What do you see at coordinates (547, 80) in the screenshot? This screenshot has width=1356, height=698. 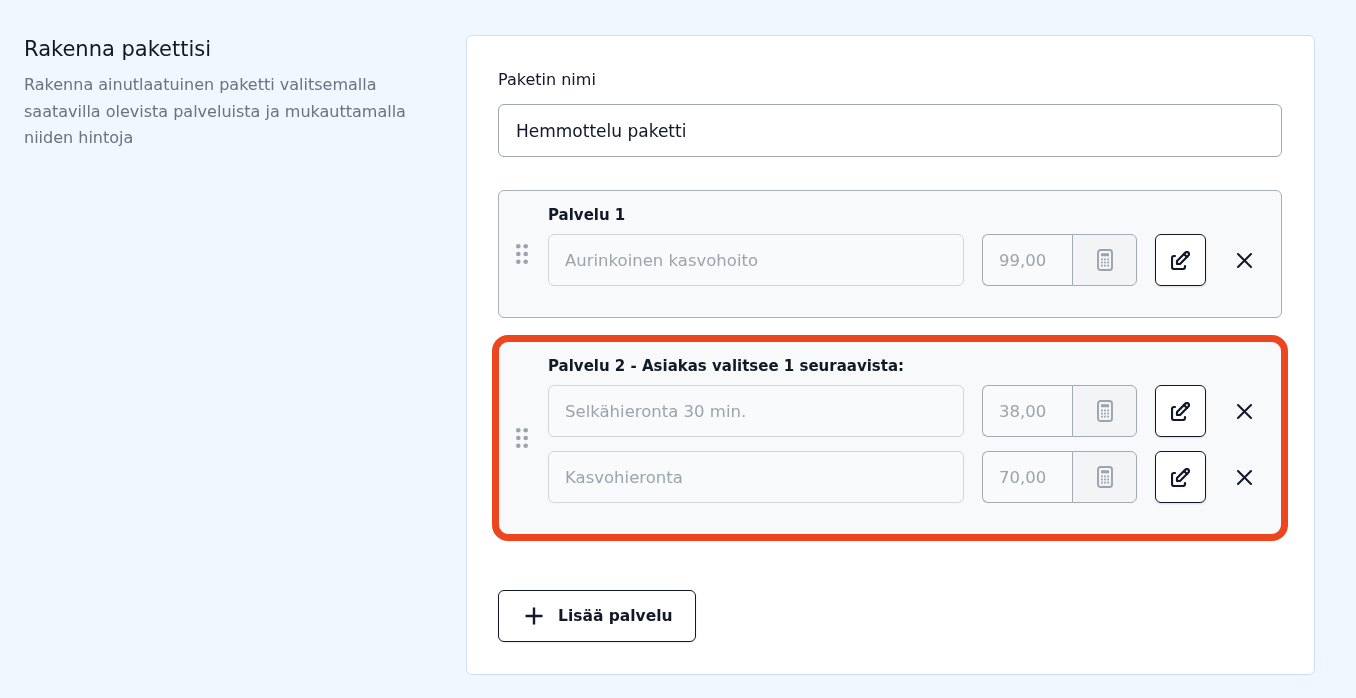 I see `field-label: Paketin nimi` at bounding box center [547, 80].